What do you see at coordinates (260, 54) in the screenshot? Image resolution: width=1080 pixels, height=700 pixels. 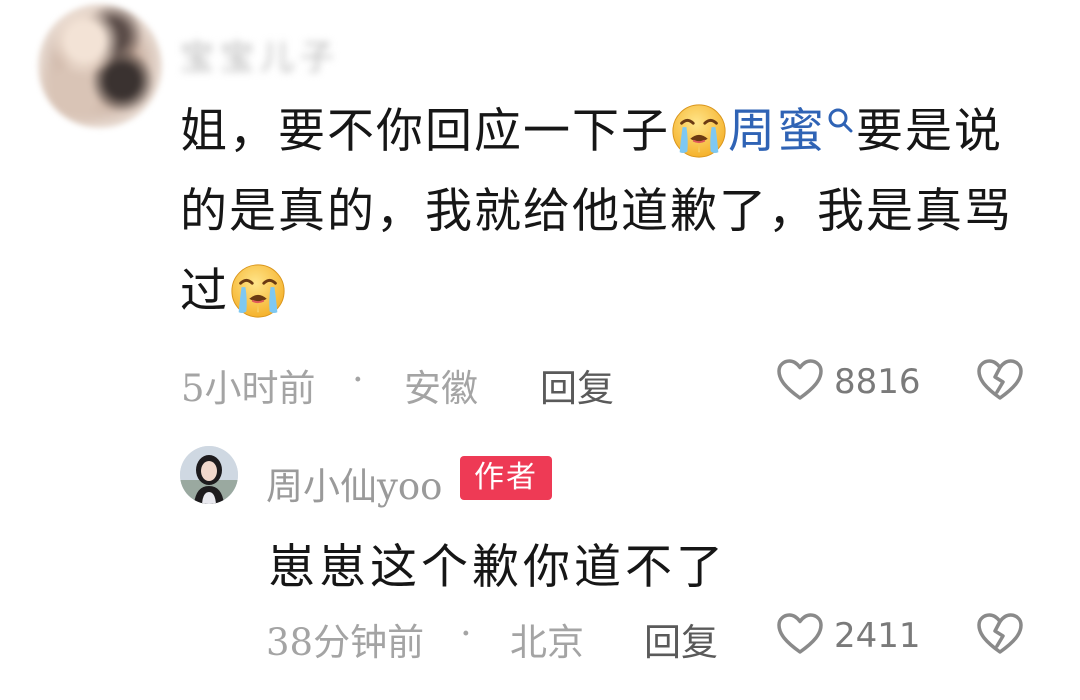 I see `commenter-username: 宝宝儿子` at bounding box center [260, 54].